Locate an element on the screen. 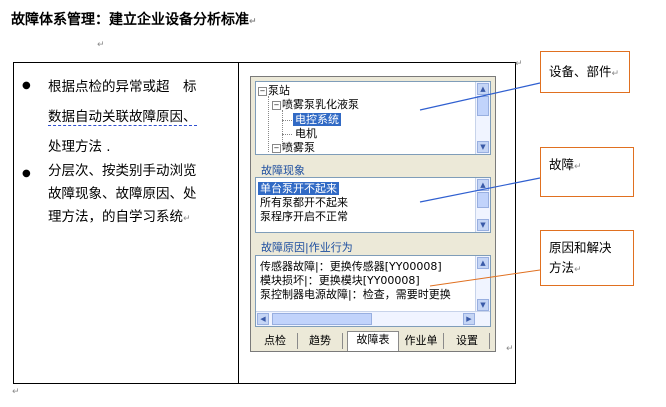 Image resolution: width=666 pixels, height=407 pixels. callout-cause-line-2: 方法 is located at coordinates (562, 267).